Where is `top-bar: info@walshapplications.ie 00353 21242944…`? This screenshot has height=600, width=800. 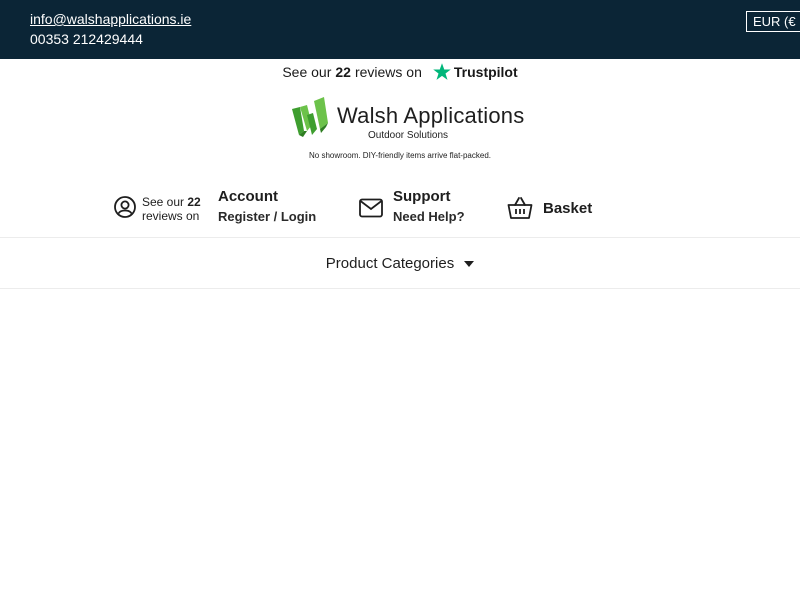
top-bar: info@walshapplications.ie 00353 21242944… is located at coordinates (400, 29).